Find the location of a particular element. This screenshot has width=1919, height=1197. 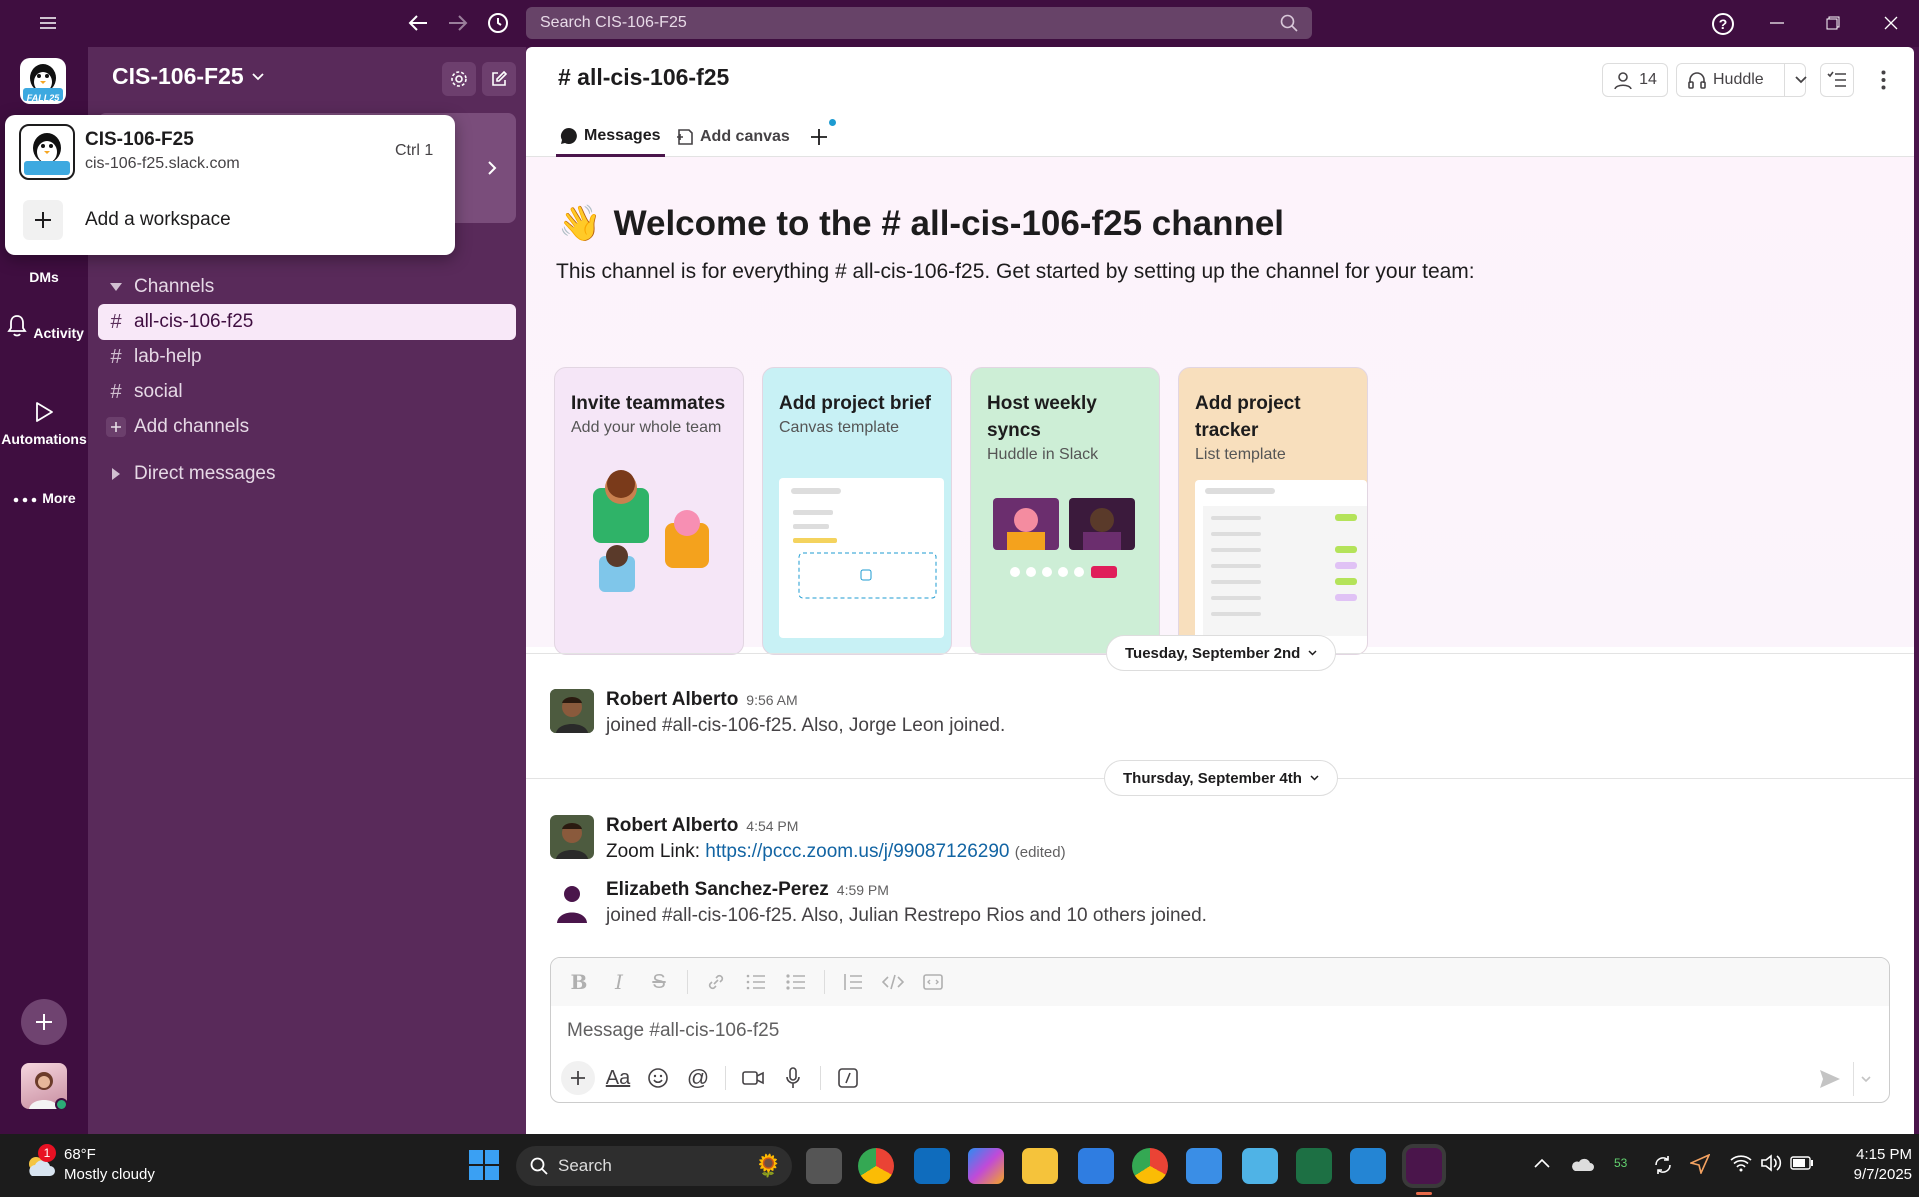

message-time: 4:54 PM is located at coordinates (772, 826).